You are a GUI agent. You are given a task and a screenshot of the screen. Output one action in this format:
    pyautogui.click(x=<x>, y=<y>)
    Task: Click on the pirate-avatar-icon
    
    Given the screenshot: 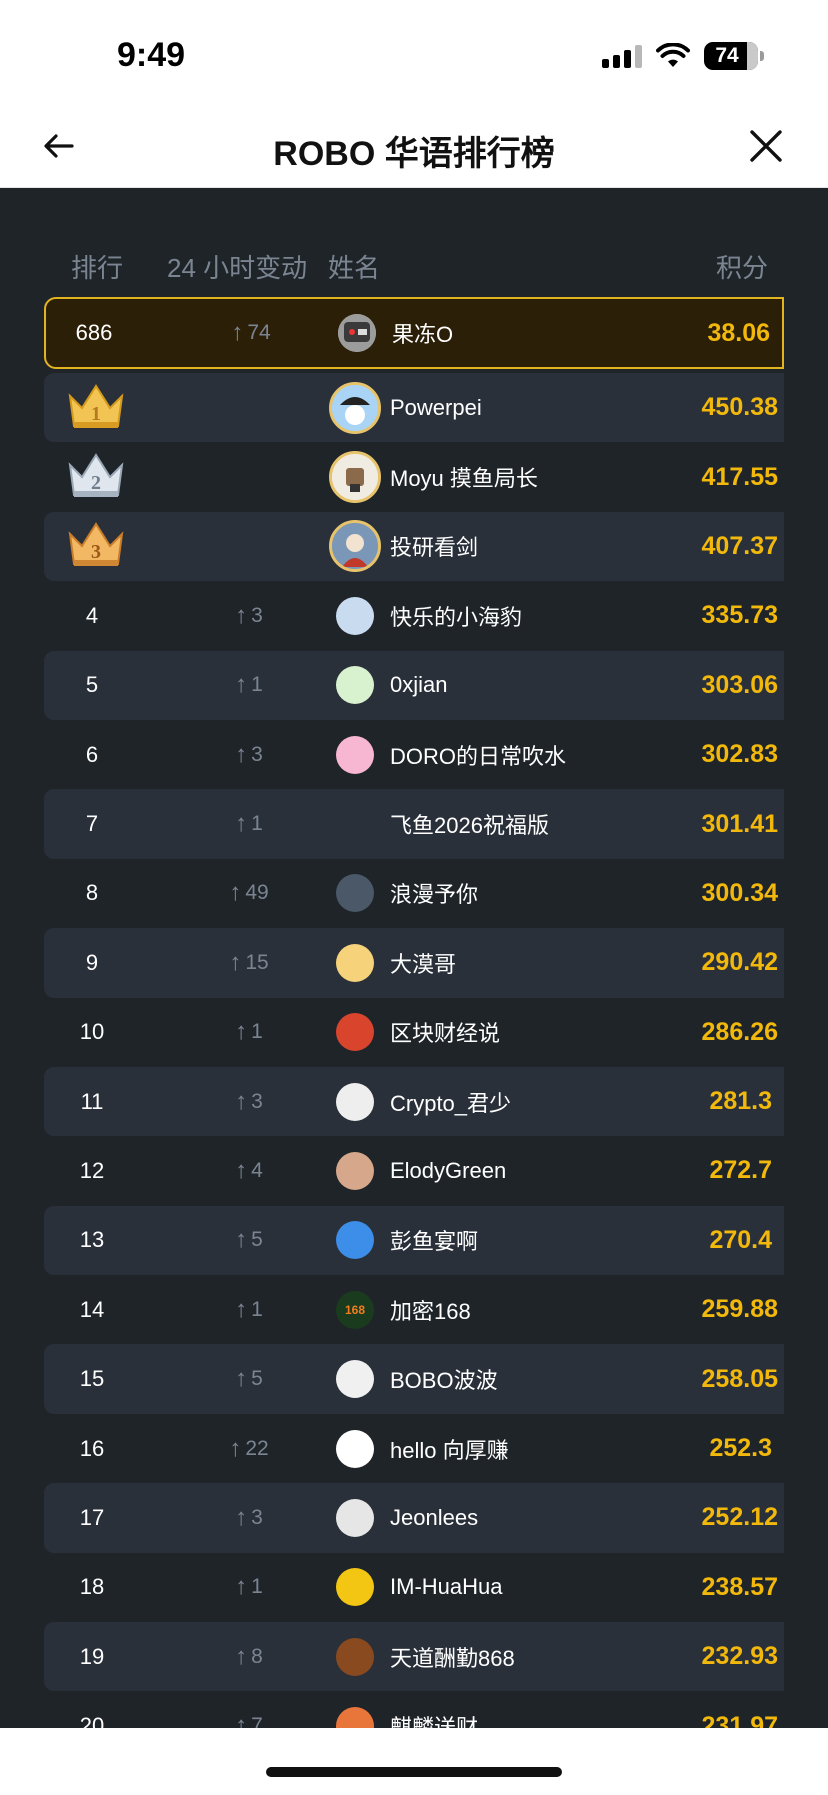 What is the action you would take?
    pyautogui.click(x=355, y=407)
    